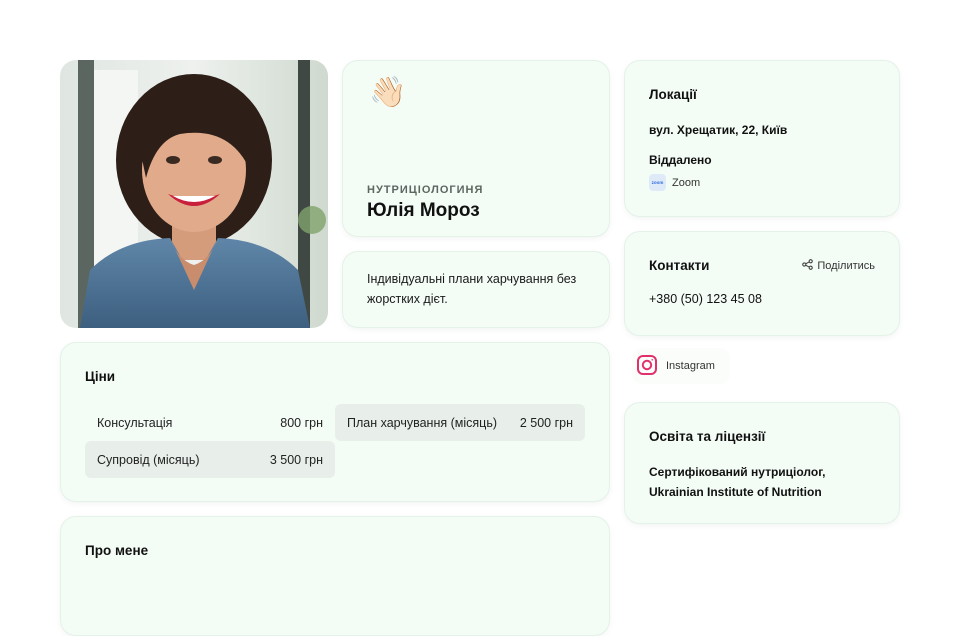  What do you see at coordinates (148, 459) in the screenshot?
I see `price-item-label: Супровід (місяць)` at bounding box center [148, 459].